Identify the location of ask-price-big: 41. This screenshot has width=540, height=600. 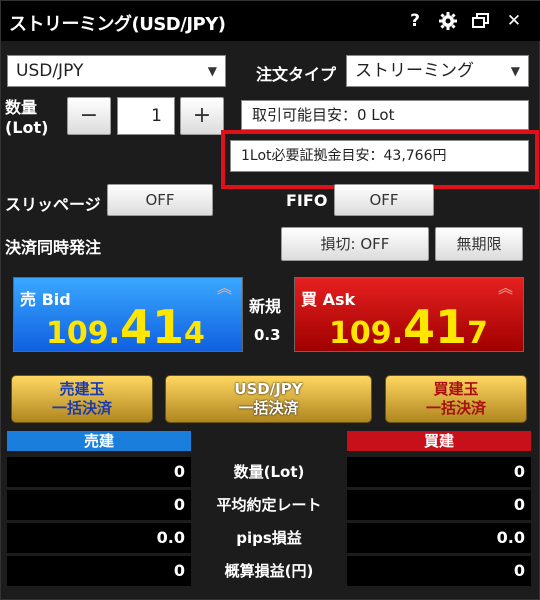
(435, 327).